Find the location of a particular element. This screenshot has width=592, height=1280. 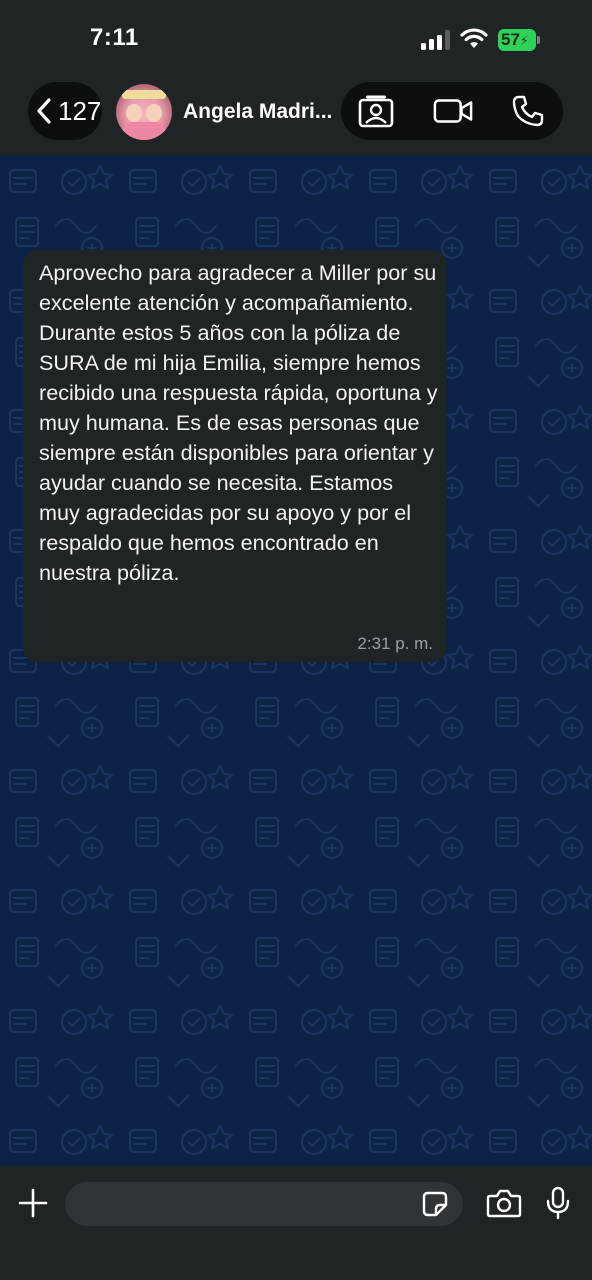

video-call-icon is located at coordinates (453, 111).